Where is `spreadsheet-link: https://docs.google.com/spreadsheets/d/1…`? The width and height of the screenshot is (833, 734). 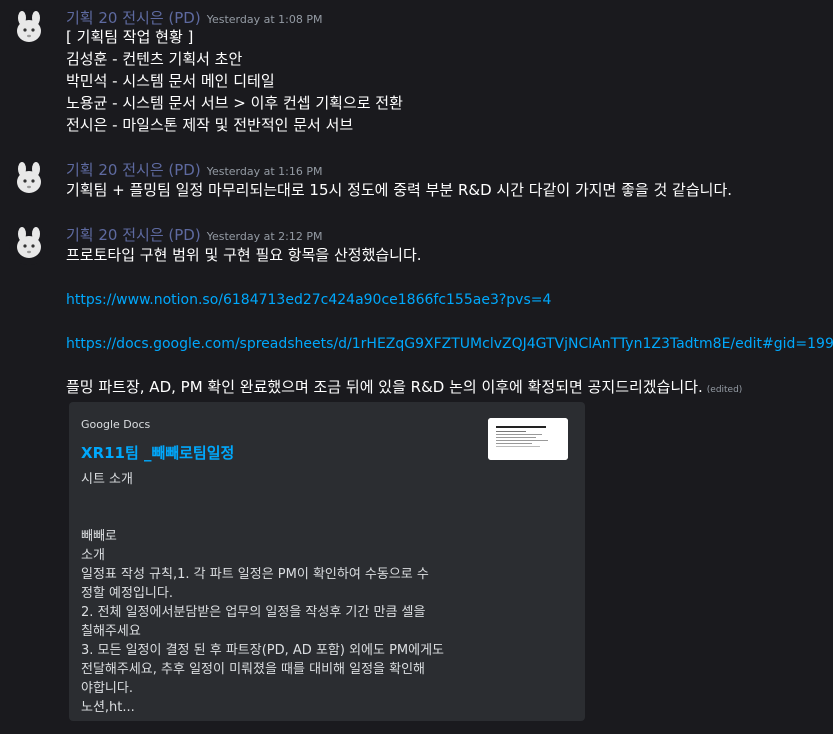
spreadsheet-link: https://docs.google.com/spreadsheets/d/1… is located at coordinates (449, 344).